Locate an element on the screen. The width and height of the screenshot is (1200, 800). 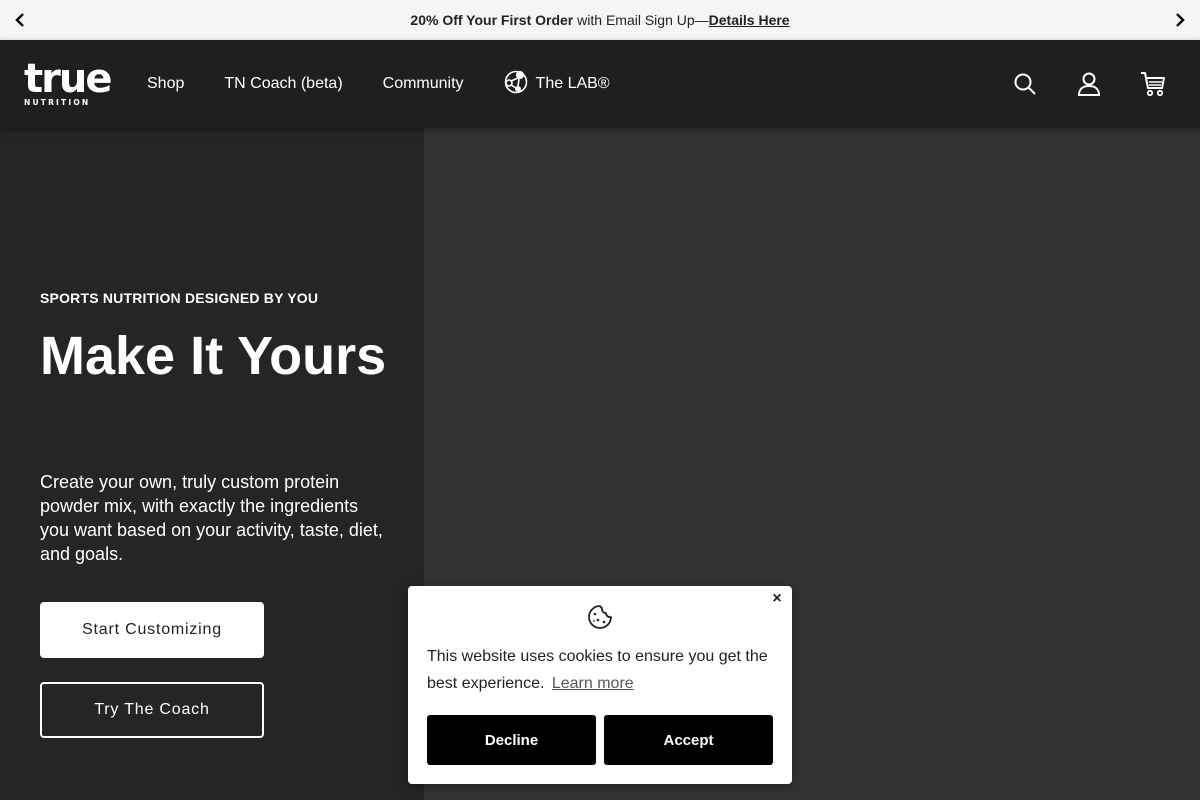
main-nav: Shop TN Coach (beta) Community The LAB® is located at coordinates (378, 84).